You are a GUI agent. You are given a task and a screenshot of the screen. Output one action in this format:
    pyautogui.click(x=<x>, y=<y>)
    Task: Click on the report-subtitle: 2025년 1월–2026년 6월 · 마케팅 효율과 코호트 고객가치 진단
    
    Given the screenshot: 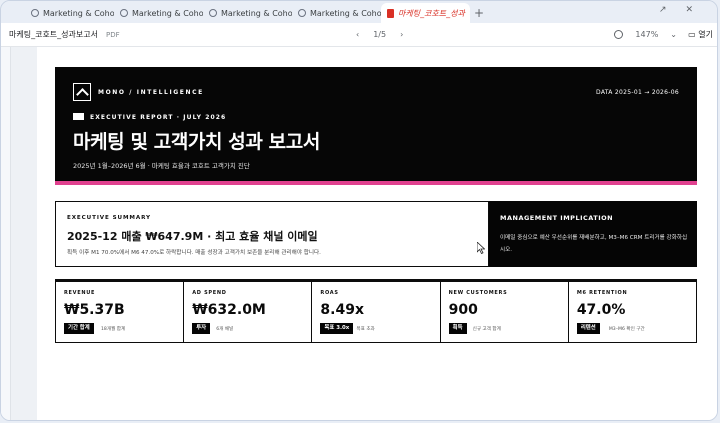 What is the action you would take?
    pyautogui.click(x=161, y=166)
    